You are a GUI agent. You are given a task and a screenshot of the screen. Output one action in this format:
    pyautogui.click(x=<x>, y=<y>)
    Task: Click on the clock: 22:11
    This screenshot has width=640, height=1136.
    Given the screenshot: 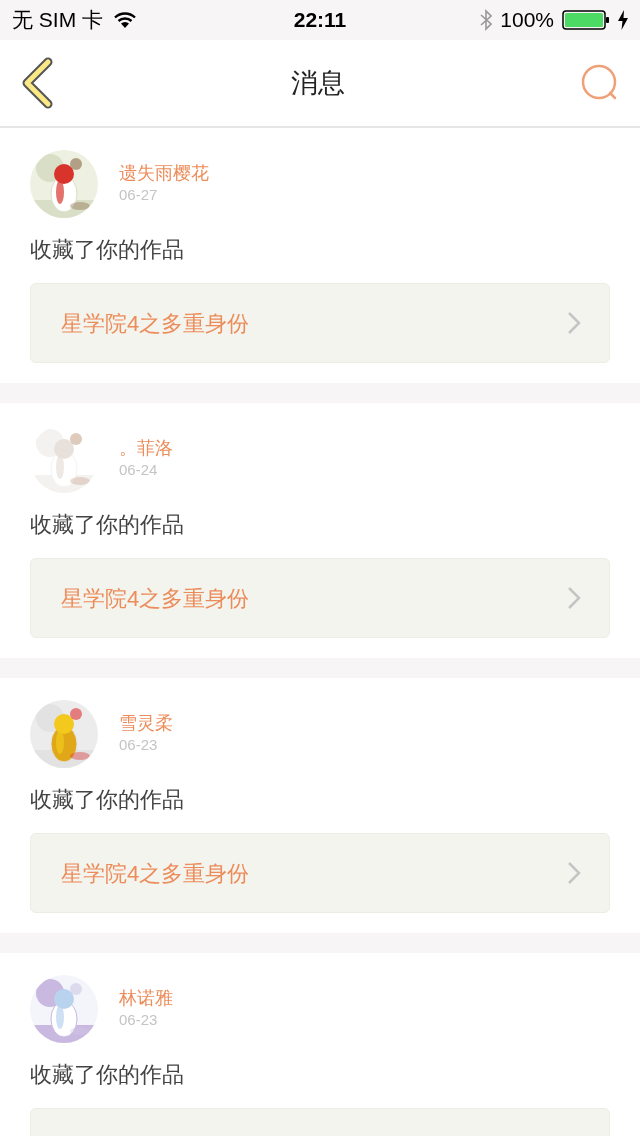 What is the action you would take?
    pyautogui.click(x=320, y=20)
    